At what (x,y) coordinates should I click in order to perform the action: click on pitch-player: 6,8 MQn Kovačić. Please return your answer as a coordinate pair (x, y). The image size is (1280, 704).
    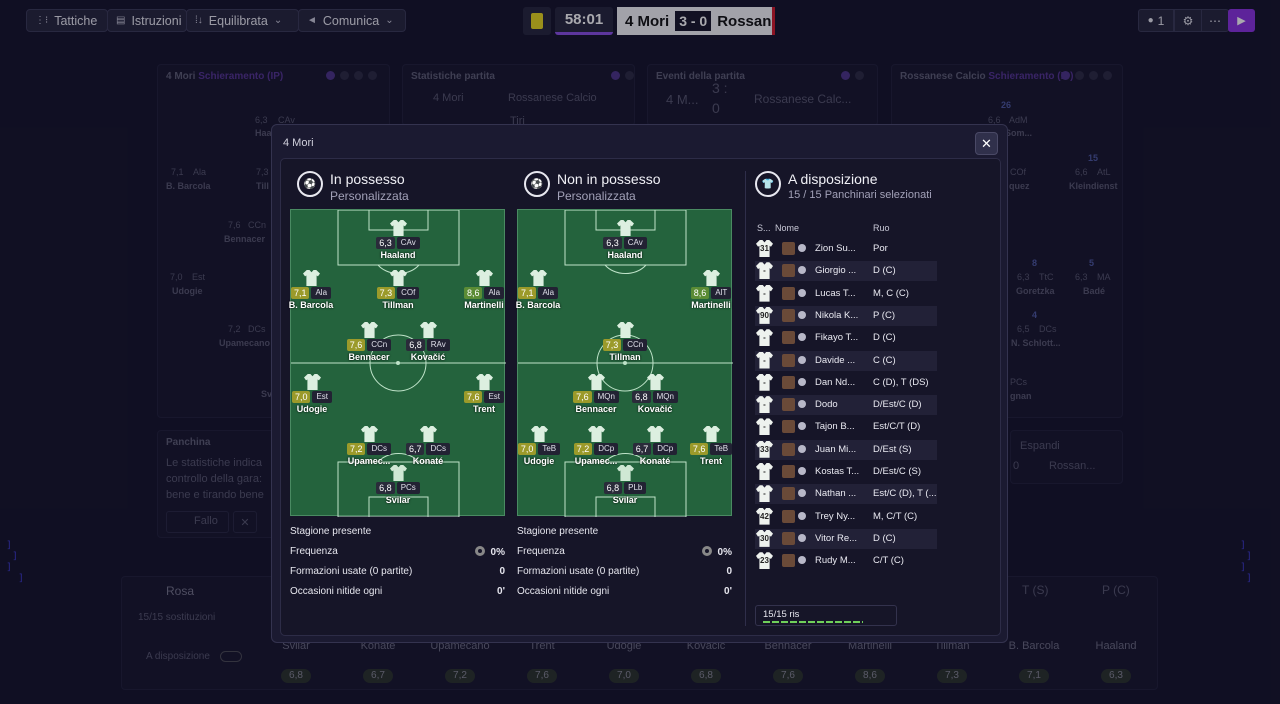
    Looking at the image, I should click on (655, 395).